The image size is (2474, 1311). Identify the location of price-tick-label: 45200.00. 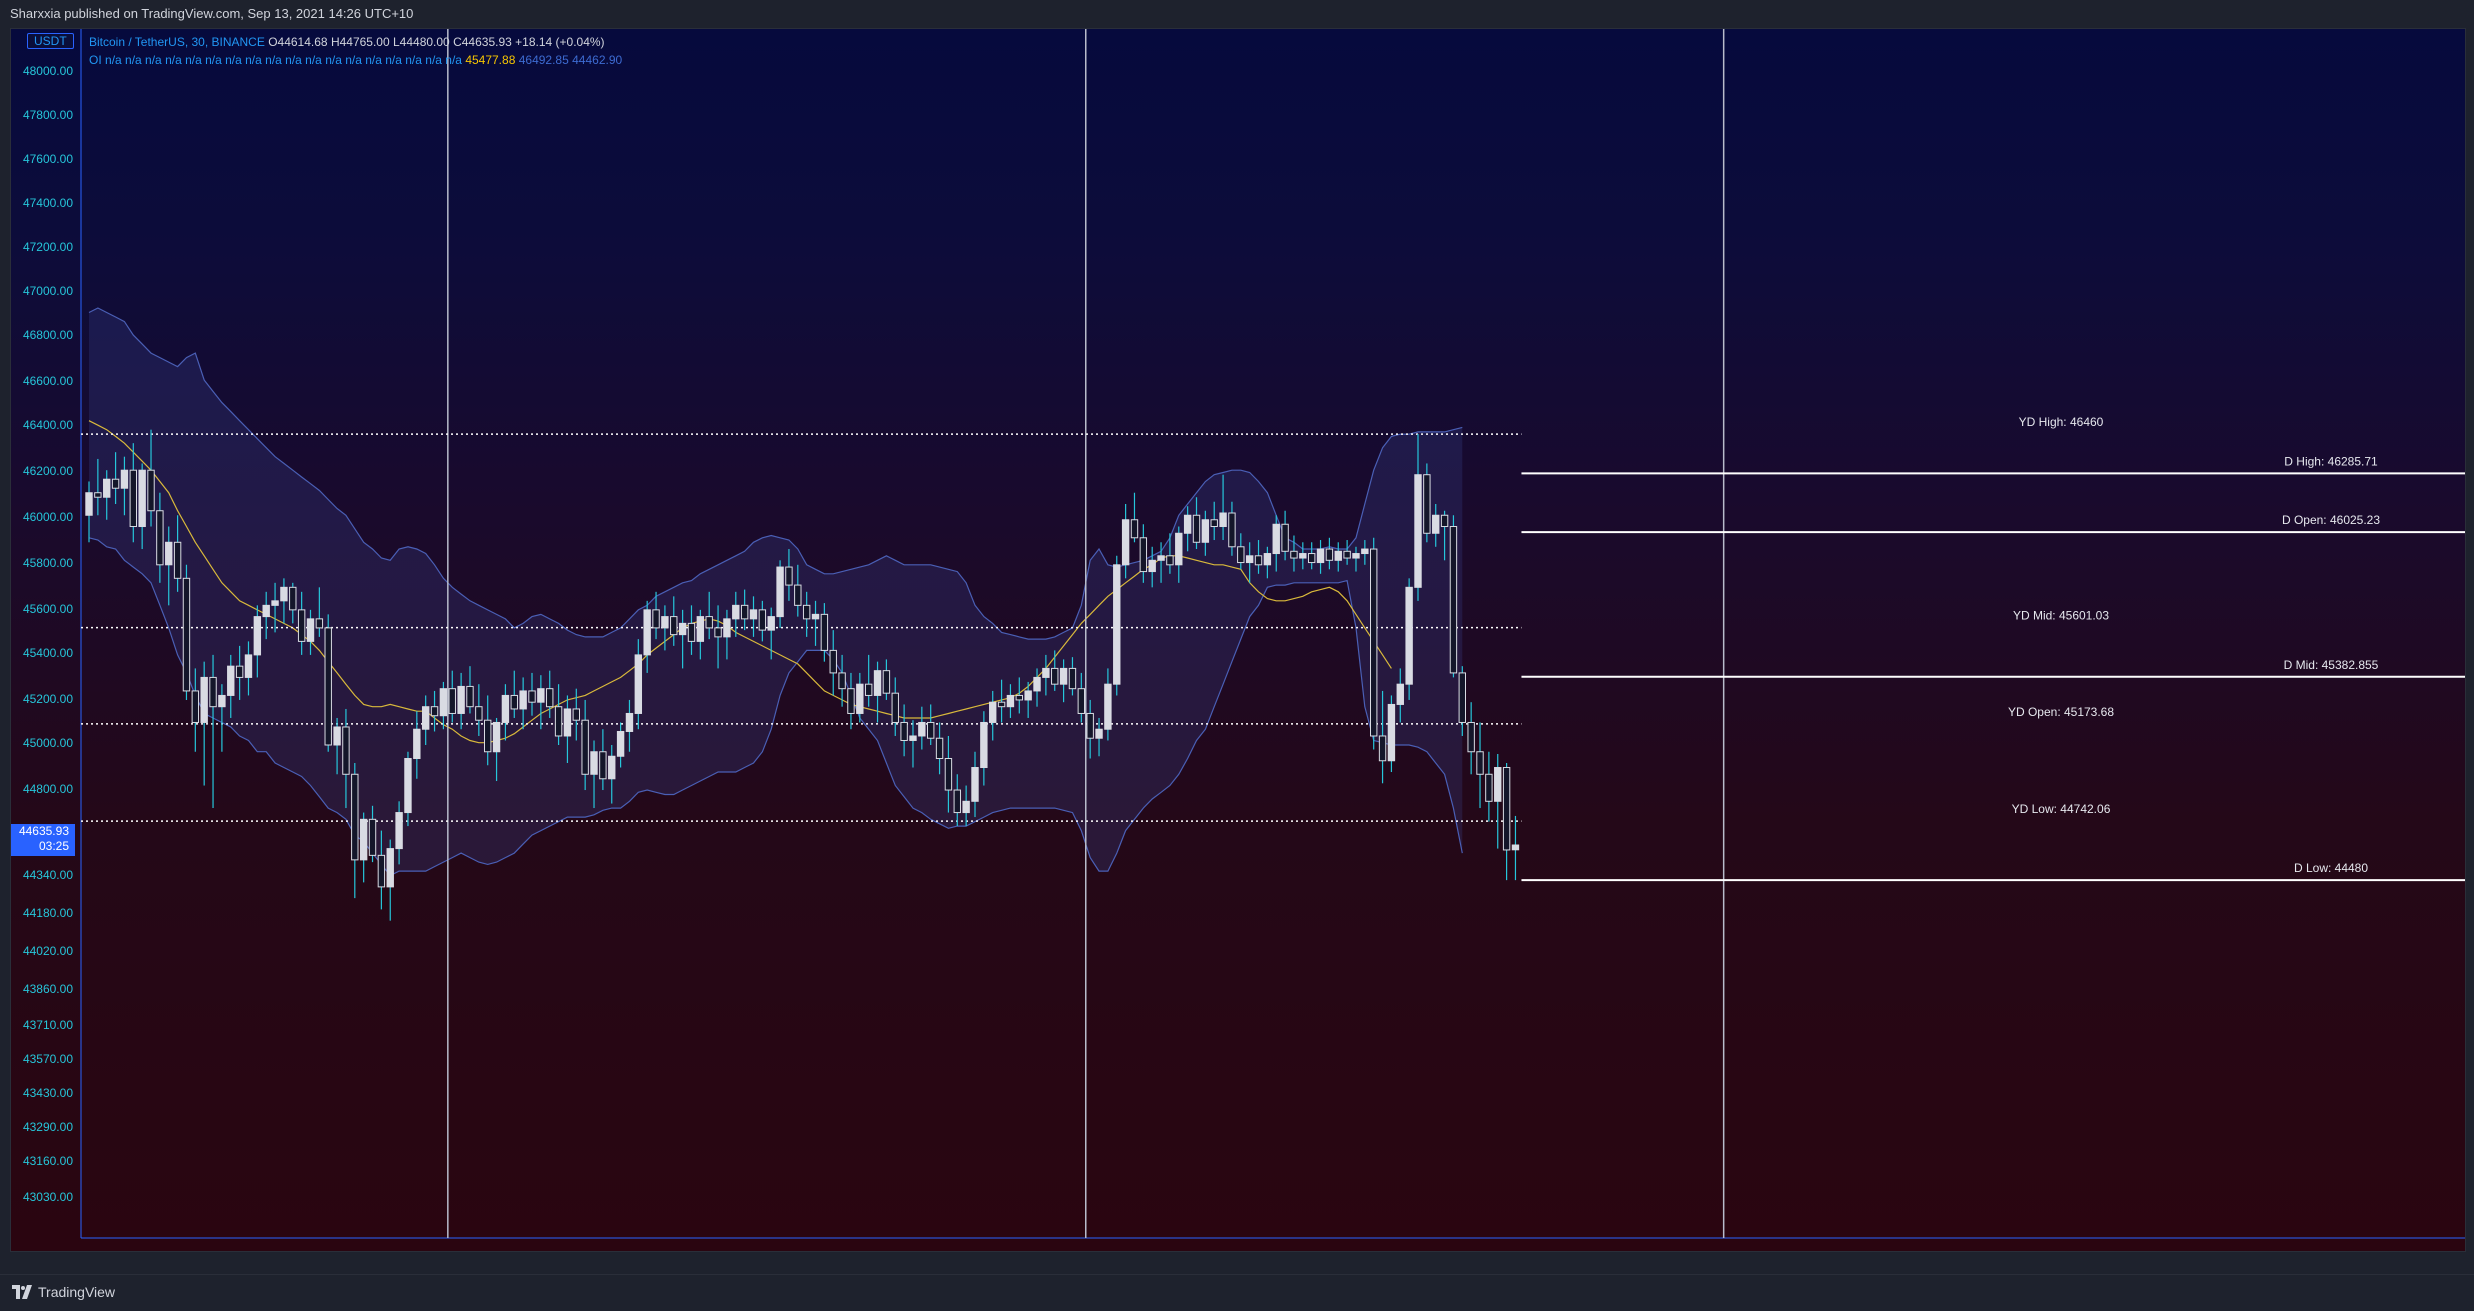
(48, 699).